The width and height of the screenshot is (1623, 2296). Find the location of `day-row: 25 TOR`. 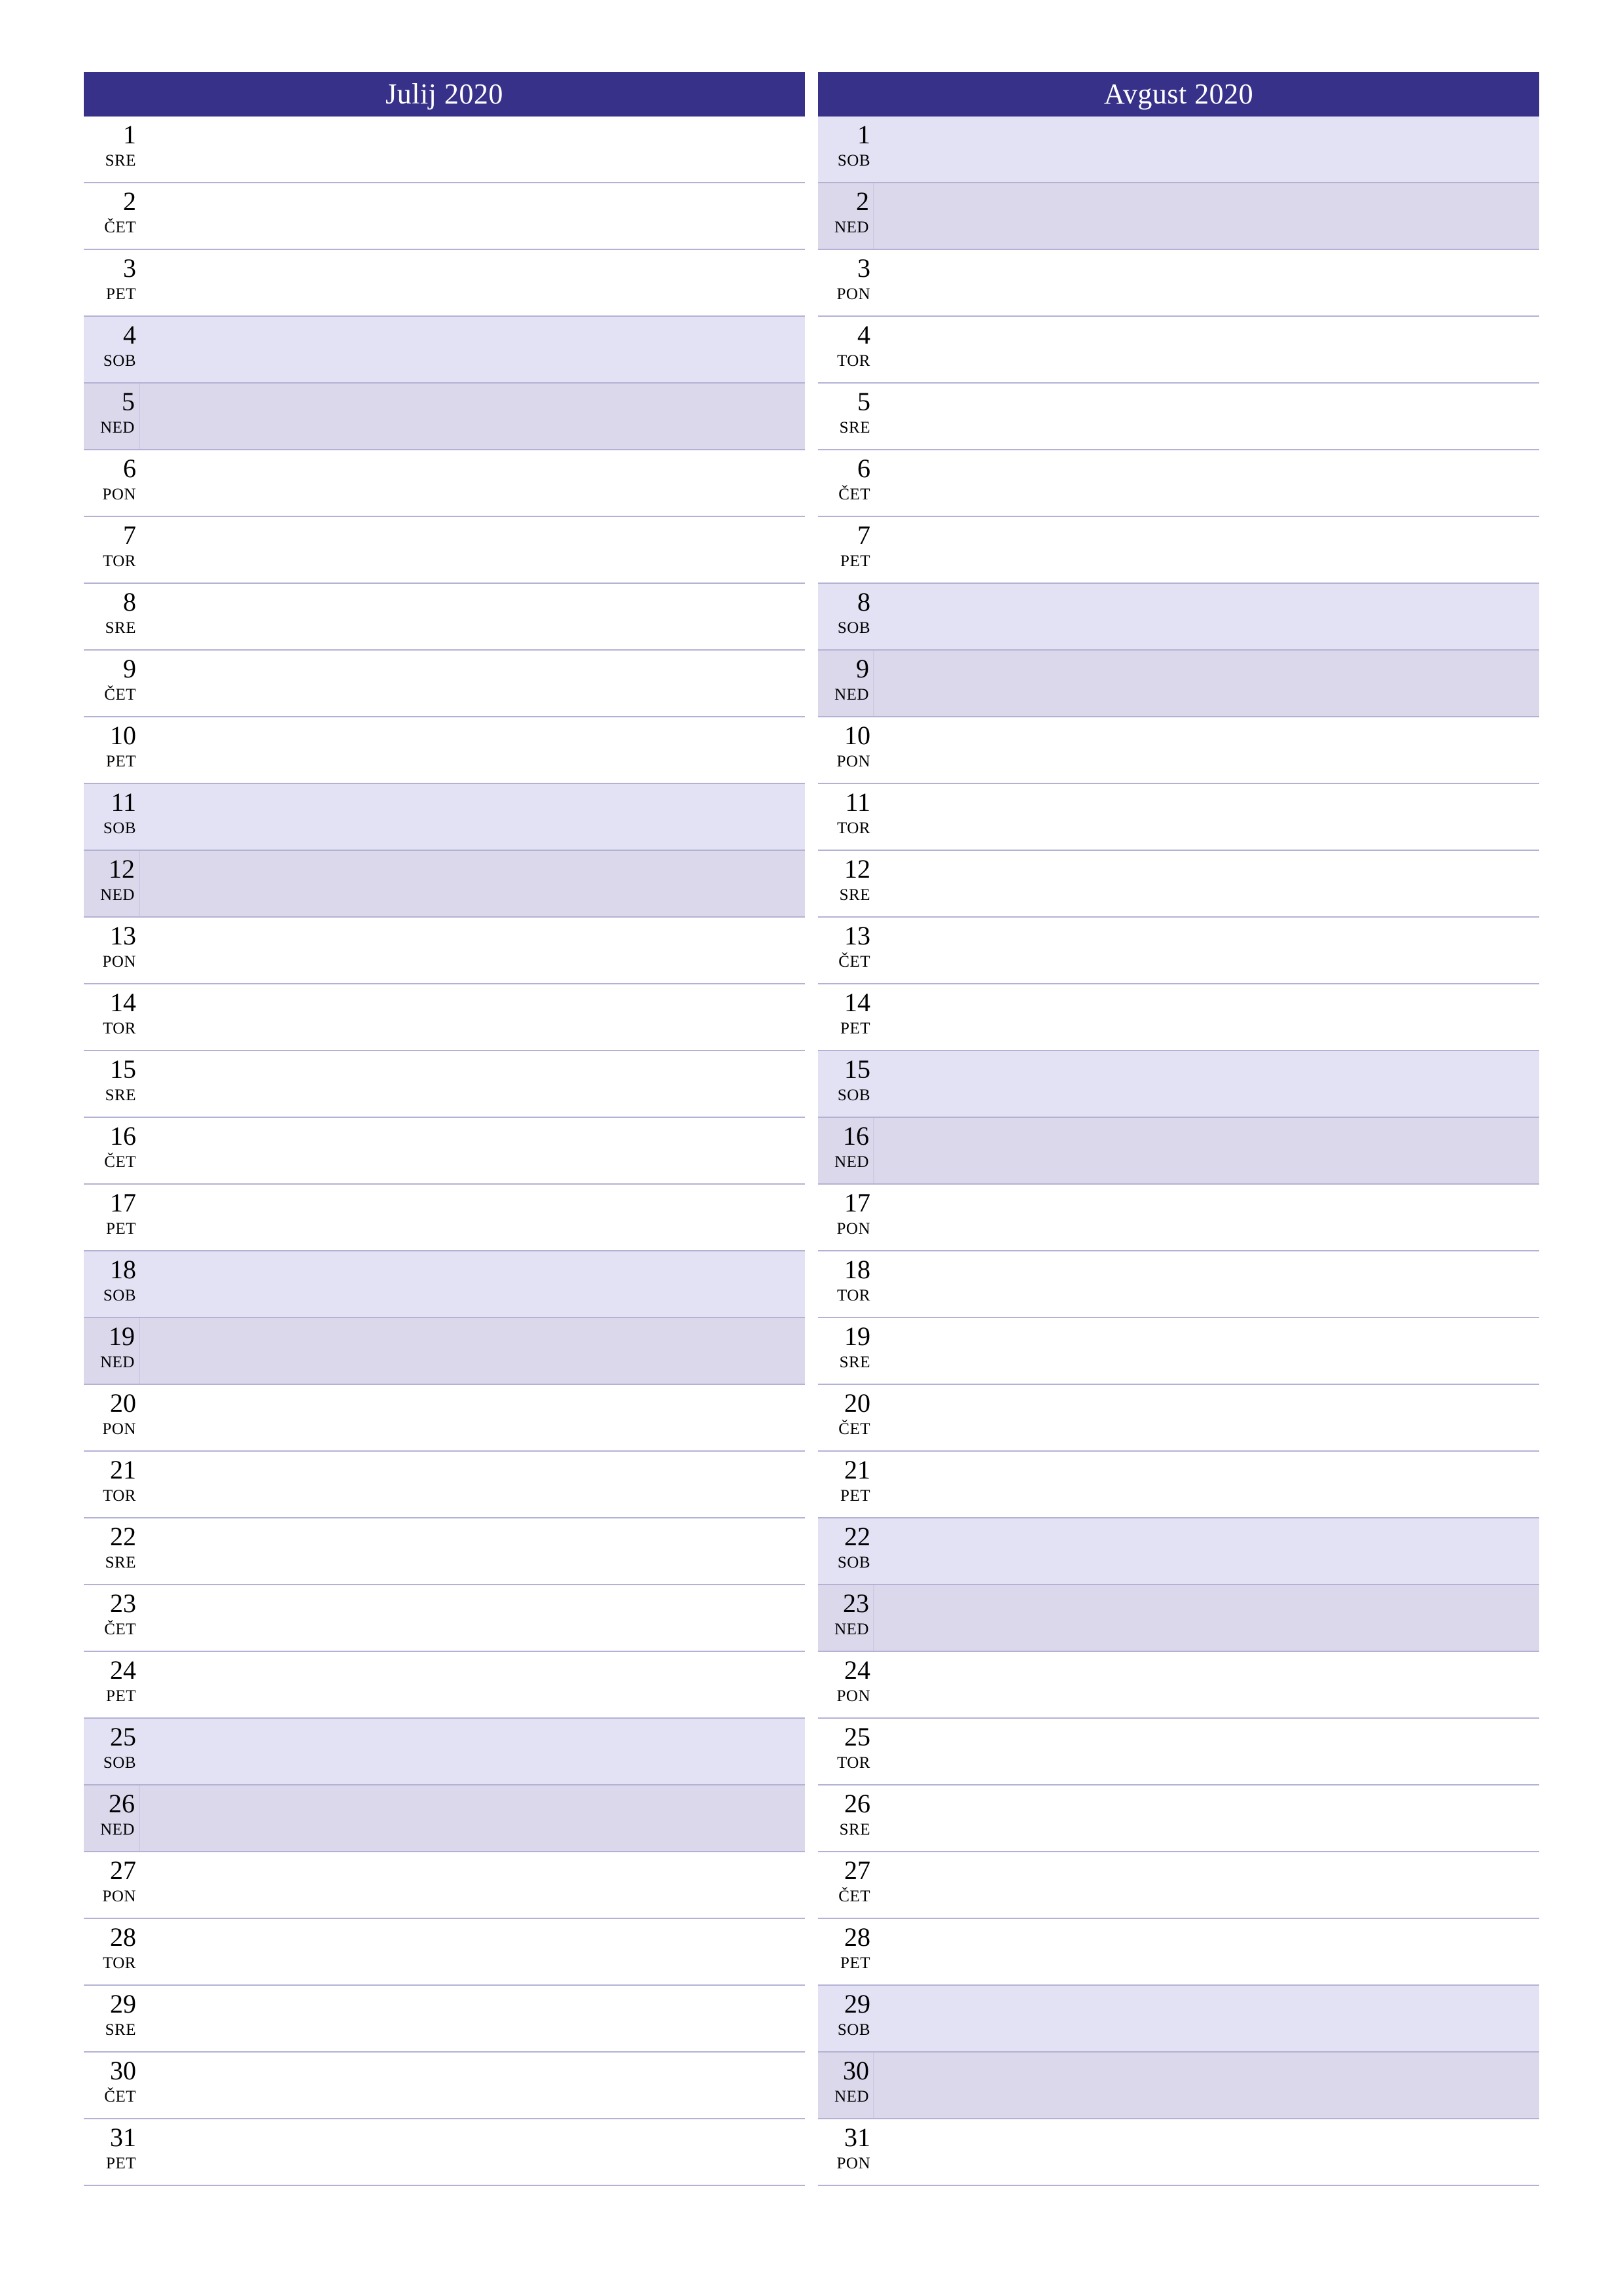

day-row: 25 TOR is located at coordinates (1178, 1752).